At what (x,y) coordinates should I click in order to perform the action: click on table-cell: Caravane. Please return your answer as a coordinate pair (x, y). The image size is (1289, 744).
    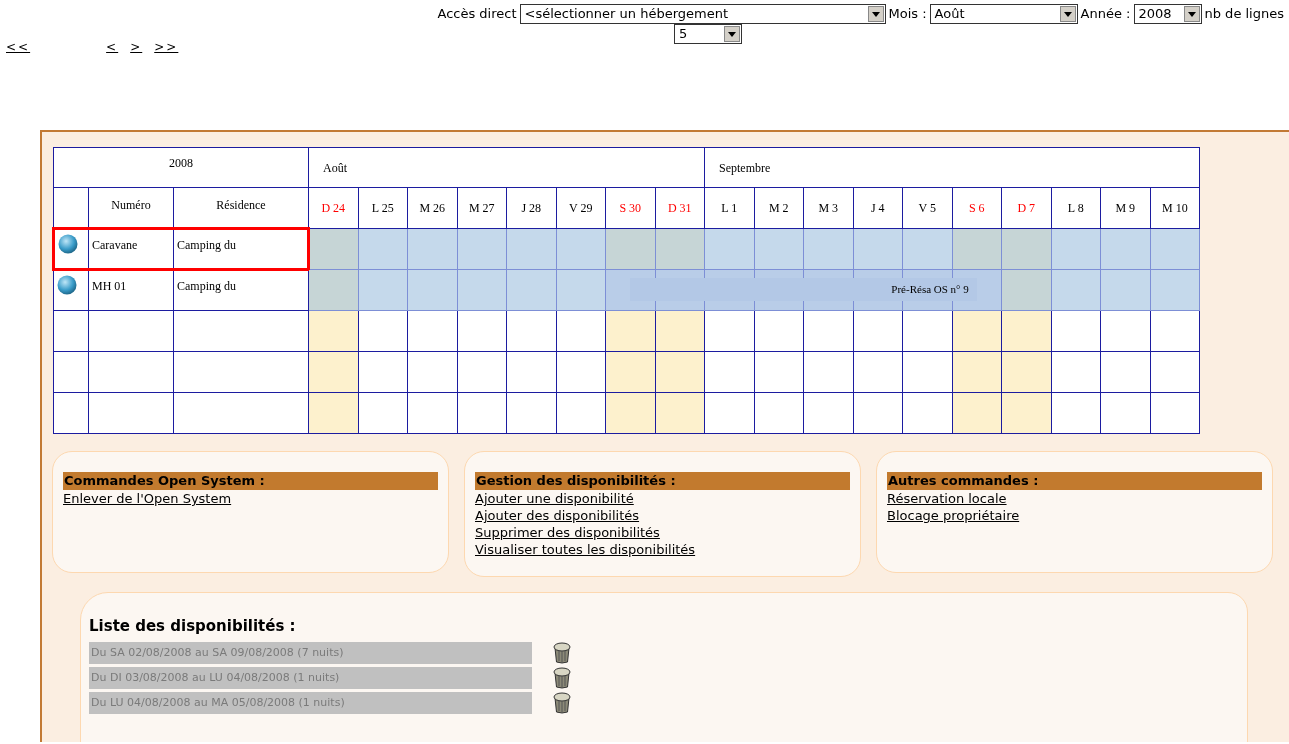
    Looking at the image, I should click on (131, 249).